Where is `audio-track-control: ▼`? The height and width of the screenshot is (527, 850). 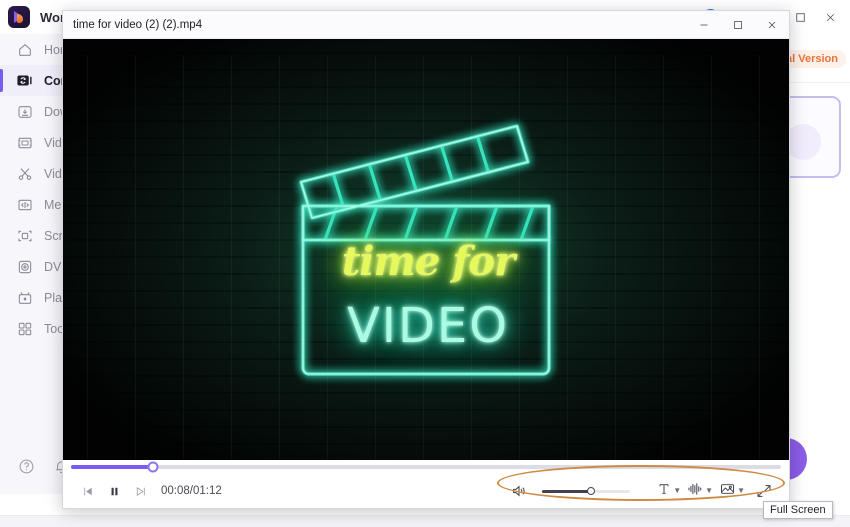
audio-track-control: ▼ is located at coordinates (700, 491).